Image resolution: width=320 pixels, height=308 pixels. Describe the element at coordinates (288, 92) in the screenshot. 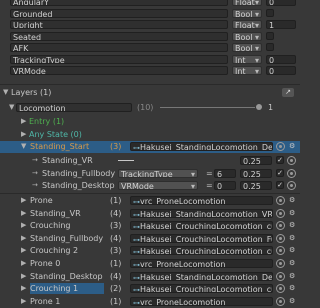

I see `expand-arrow-icon: ↗` at that location.